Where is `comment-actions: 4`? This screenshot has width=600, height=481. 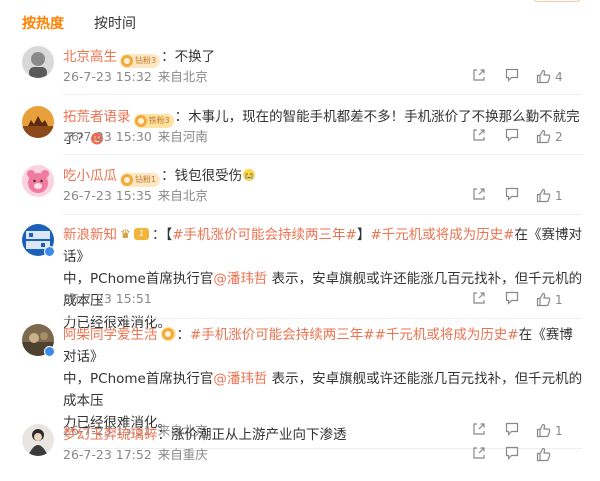
comment-actions: 4 is located at coordinates (527, 77).